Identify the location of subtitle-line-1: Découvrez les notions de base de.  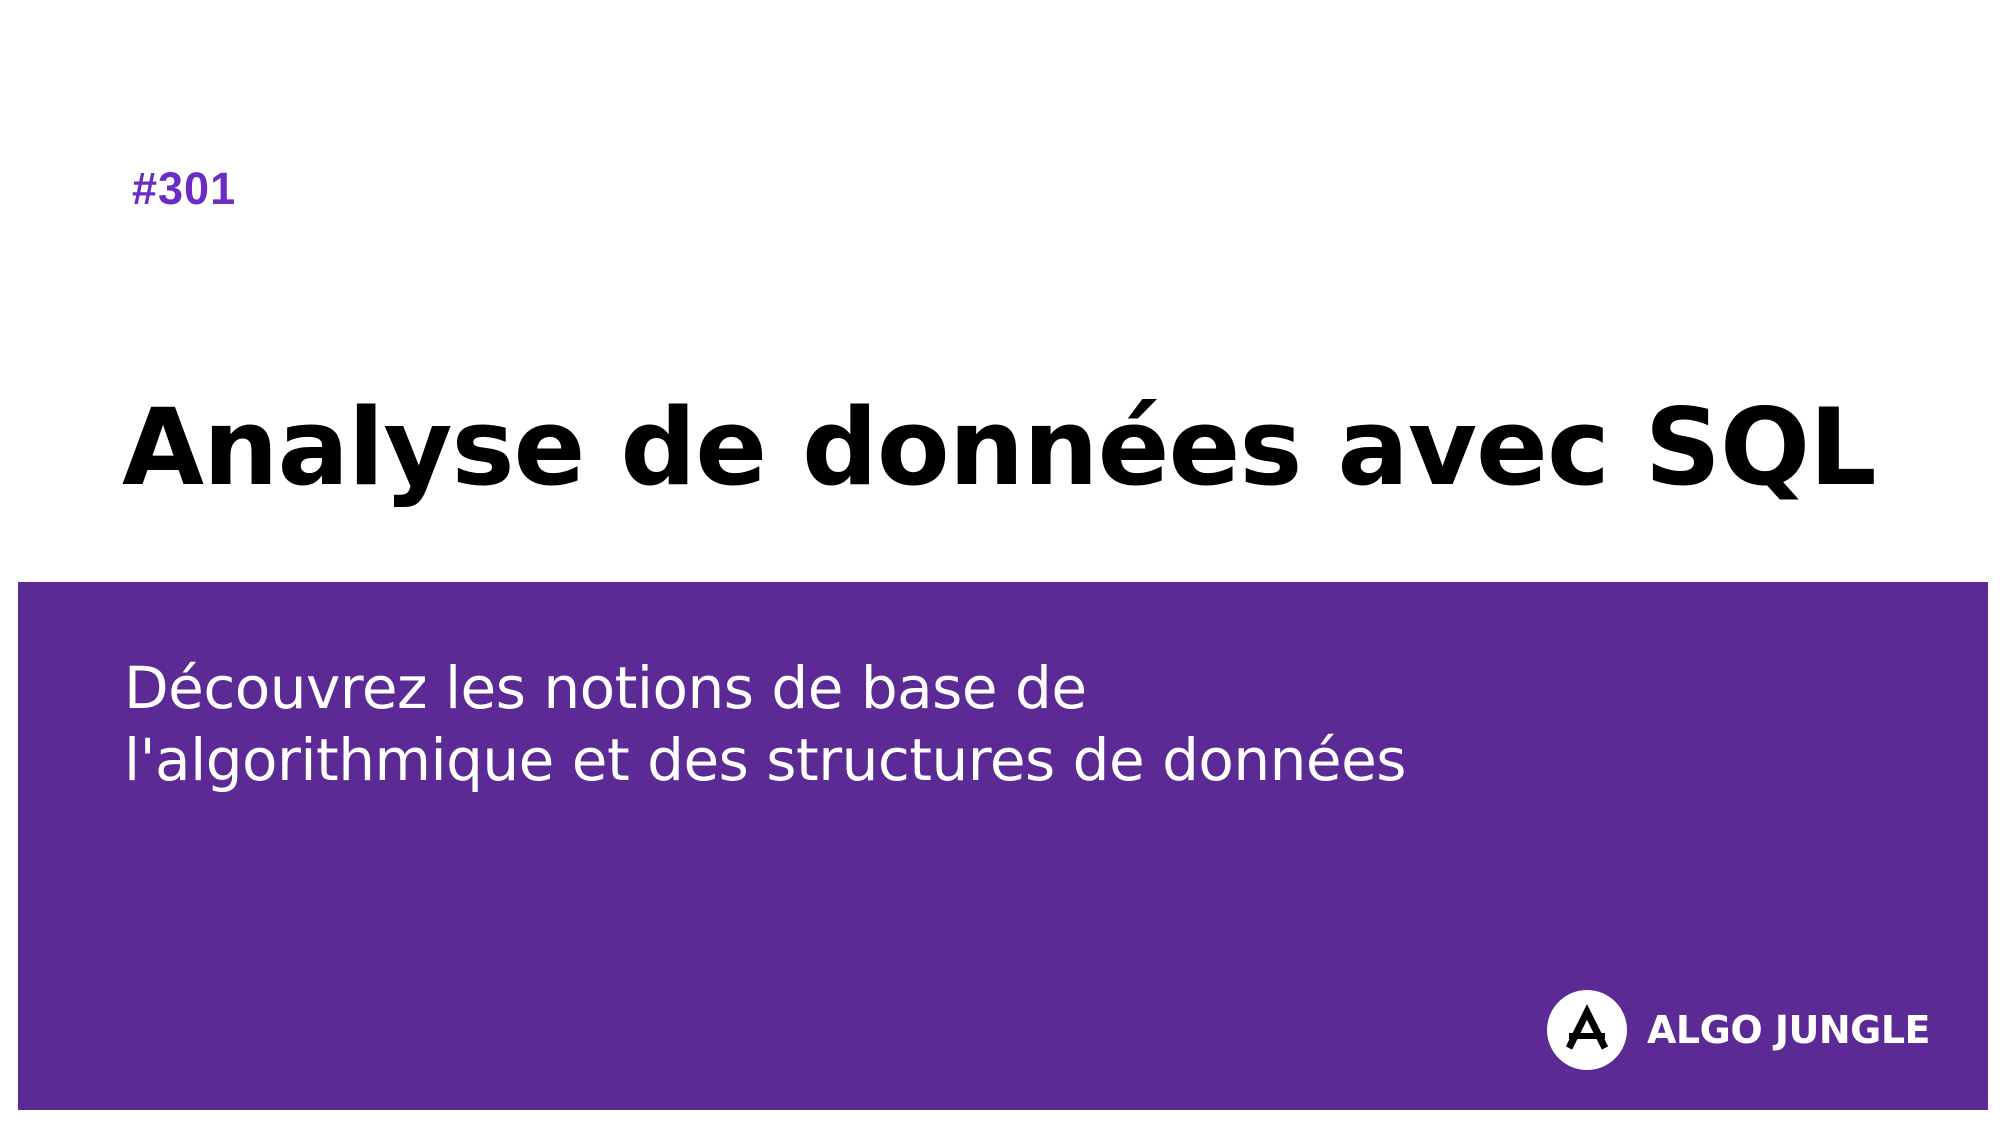
(605, 688).